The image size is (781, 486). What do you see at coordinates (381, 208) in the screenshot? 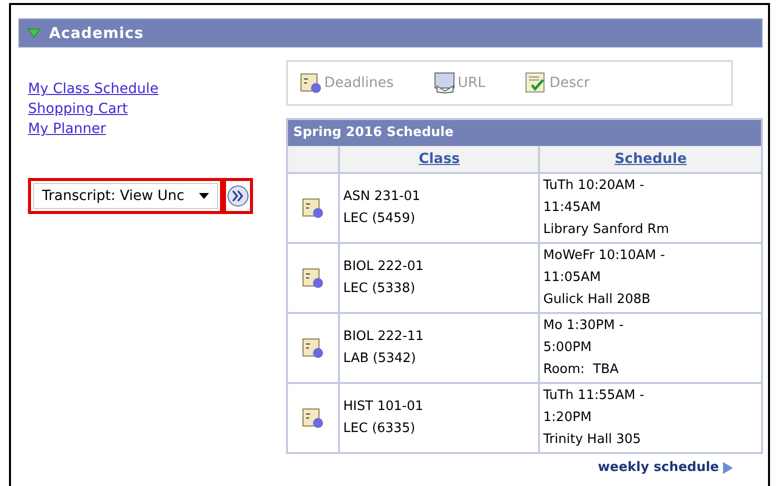
I see `class-cell-text: ASN 231-01 LEC (5459)` at bounding box center [381, 208].